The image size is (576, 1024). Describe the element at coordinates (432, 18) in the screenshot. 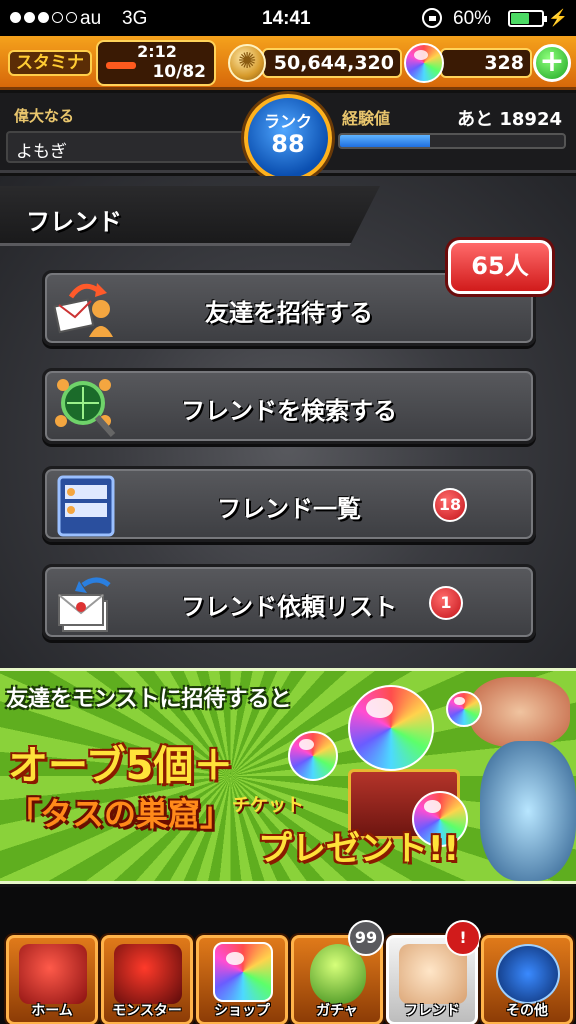

I see `rotation-lock-icon` at that location.